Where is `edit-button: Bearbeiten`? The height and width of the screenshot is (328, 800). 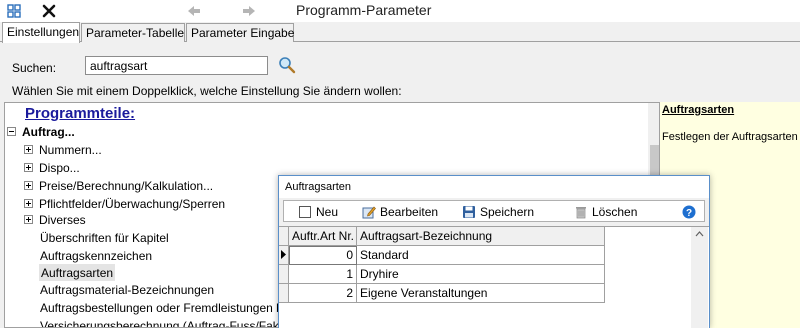 edit-button: Bearbeiten is located at coordinates (400, 212).